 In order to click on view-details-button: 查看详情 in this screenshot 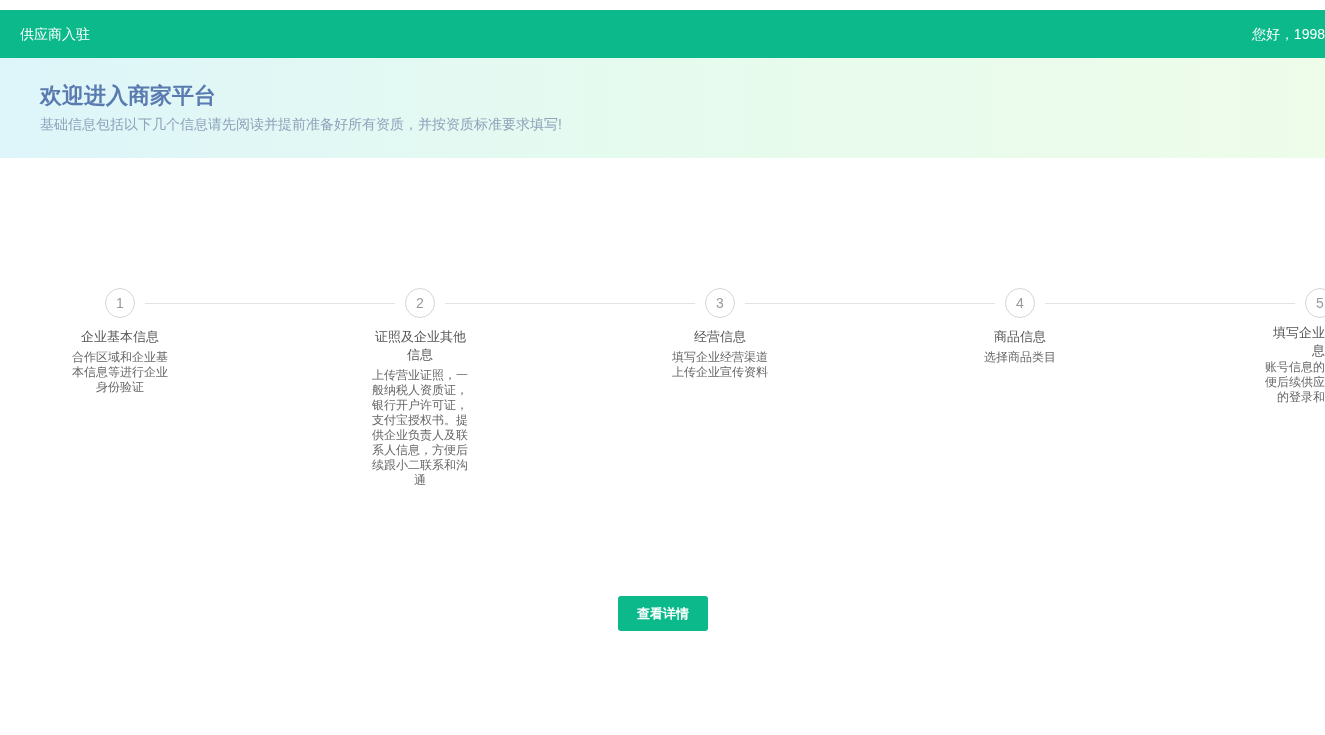, I will do `click(662, 613)`.